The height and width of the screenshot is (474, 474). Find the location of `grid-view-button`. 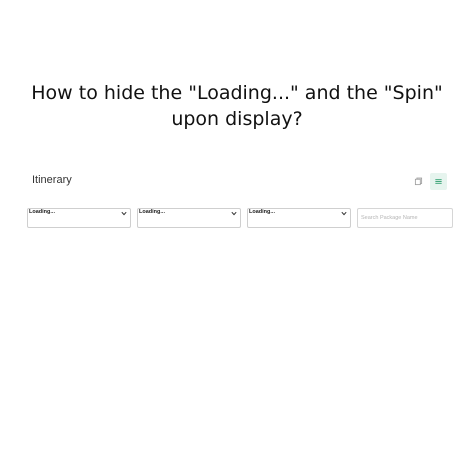

grid-view-button is located at coordinates (418, 181).